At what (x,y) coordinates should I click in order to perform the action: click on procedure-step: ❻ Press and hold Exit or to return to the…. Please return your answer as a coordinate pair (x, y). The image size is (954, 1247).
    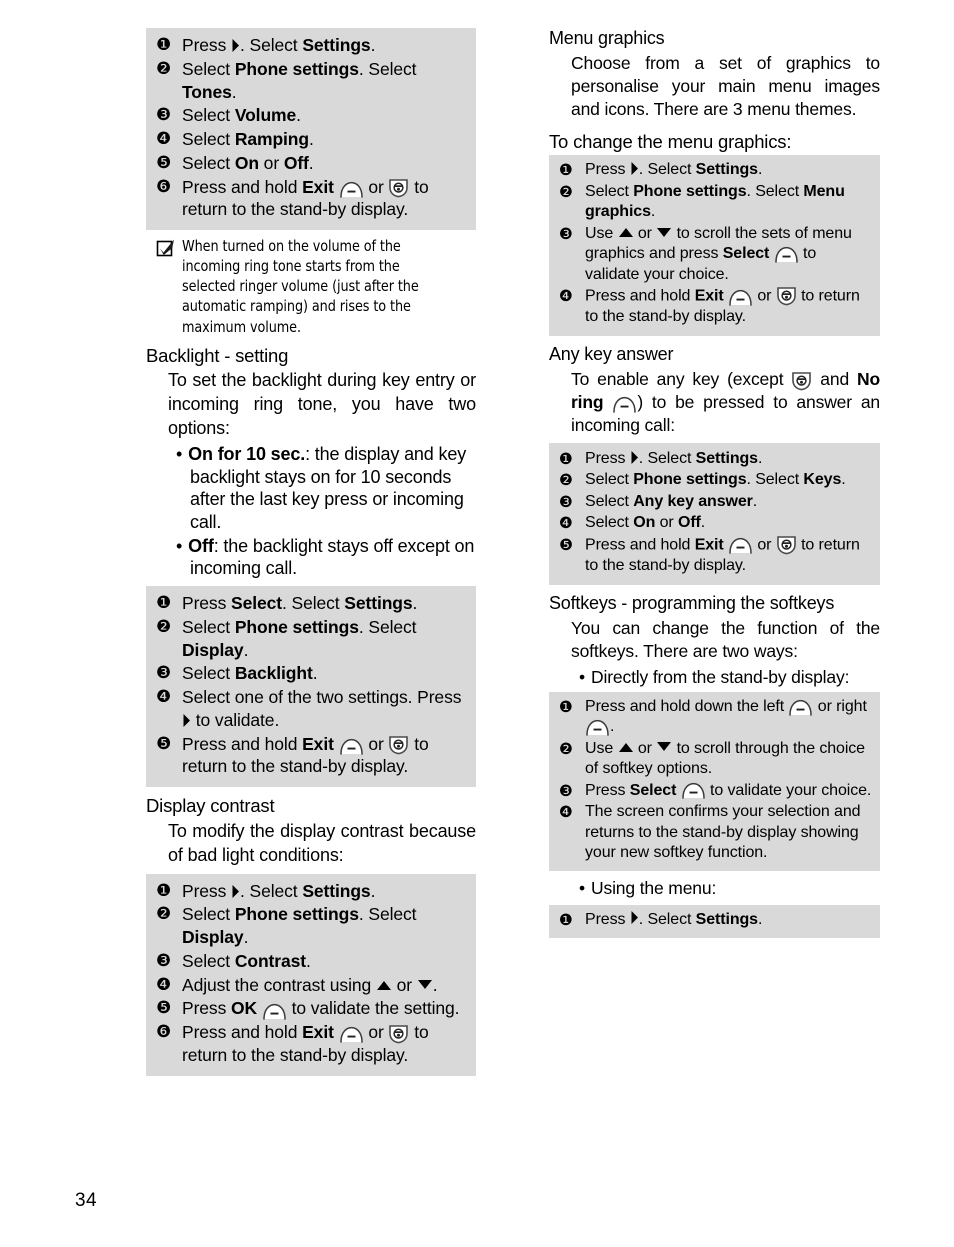
    Looking at the image, I should click on (311, 199).